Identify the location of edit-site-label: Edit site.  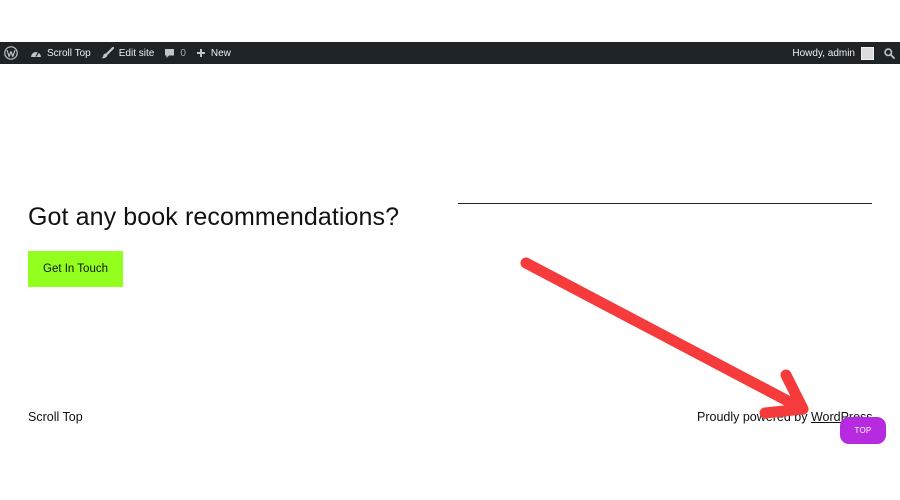
(136, 53).